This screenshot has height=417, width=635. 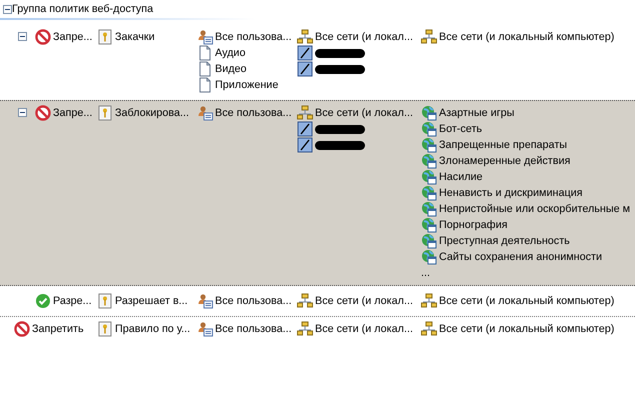 I want to click on url-category-label: Азартные игры, so click(x=476, y=113).